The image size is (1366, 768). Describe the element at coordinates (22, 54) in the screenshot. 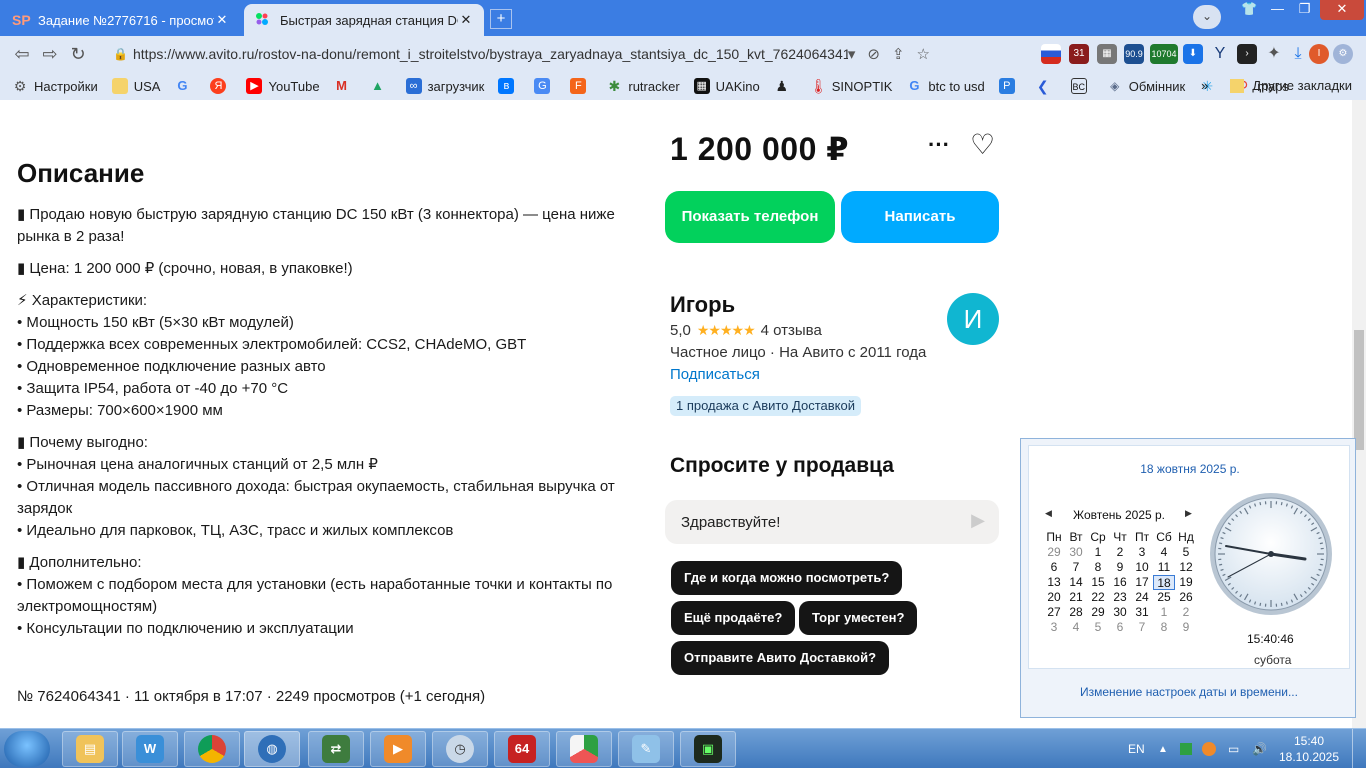

I see `back-button: ⇦` at that location.